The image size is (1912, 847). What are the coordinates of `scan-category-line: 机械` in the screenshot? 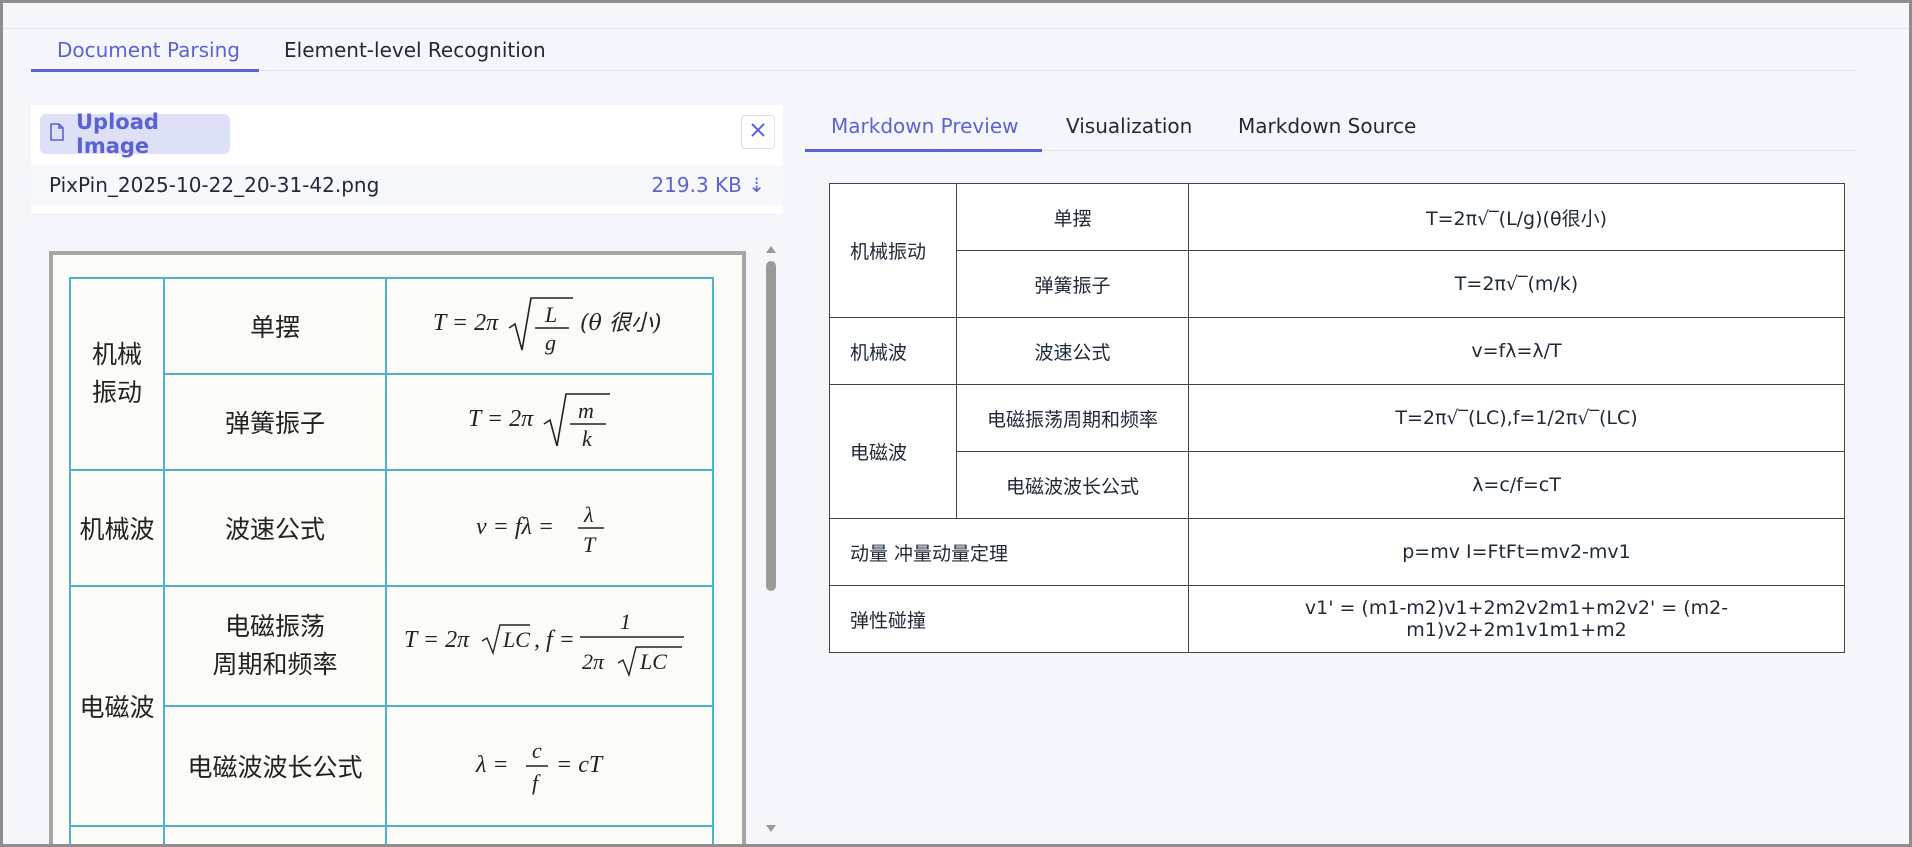 It's located at (116, 354).